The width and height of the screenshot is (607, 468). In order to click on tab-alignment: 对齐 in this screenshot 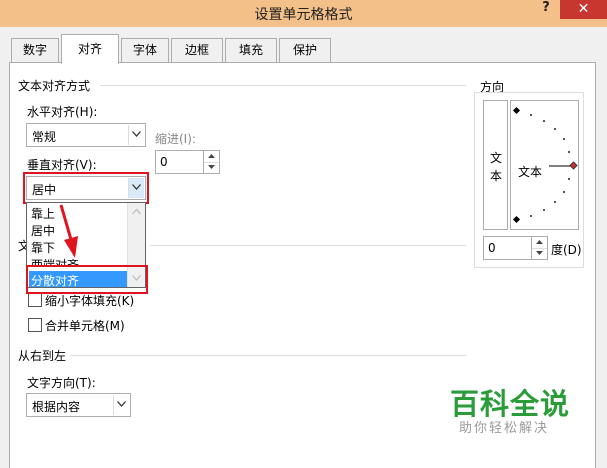, I will do `click(90, 49)`.